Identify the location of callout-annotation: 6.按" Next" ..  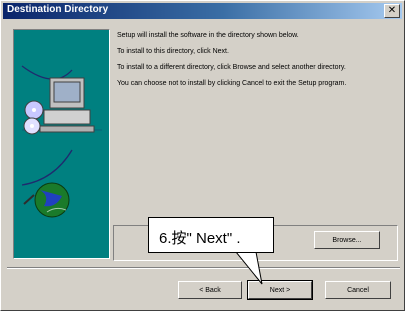
(211, 235).